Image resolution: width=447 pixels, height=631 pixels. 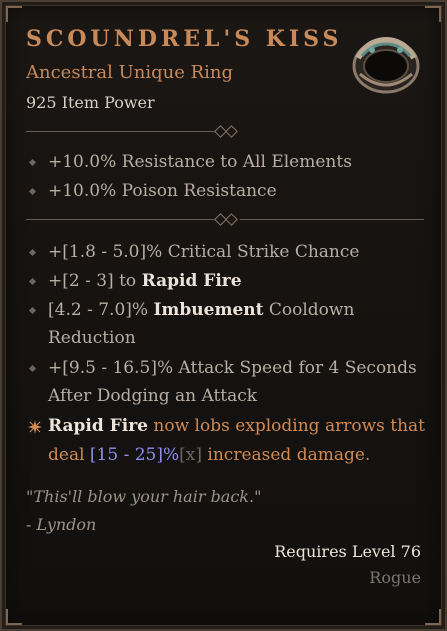 I want to click on flavor-quote: "This'll blow your hair back.", so click(x=144, y=496).